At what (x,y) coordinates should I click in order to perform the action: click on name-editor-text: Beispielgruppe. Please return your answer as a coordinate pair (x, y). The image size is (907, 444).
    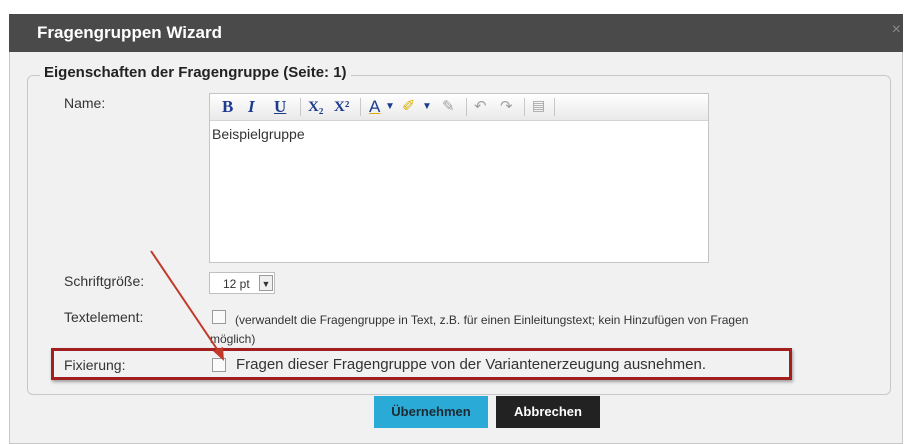
    Looking at the image, I should click on (258, 134).